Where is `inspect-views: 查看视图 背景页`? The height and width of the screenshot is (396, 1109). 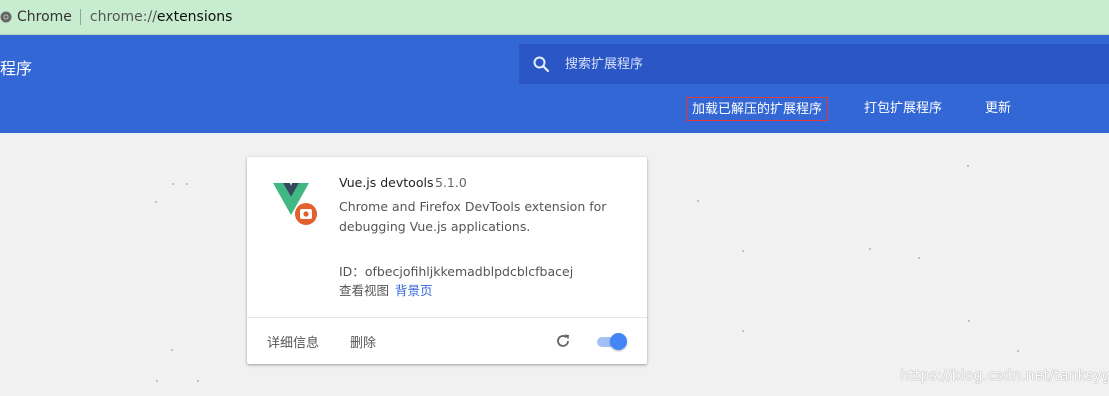 inspect-views: 查看视图 背景页 is located at coordinates (386, 289).